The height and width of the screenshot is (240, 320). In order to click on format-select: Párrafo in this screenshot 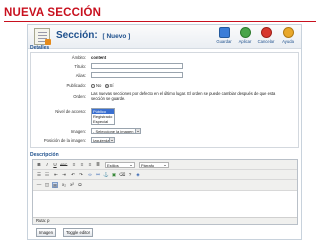, I will do `click(154, 165)`.